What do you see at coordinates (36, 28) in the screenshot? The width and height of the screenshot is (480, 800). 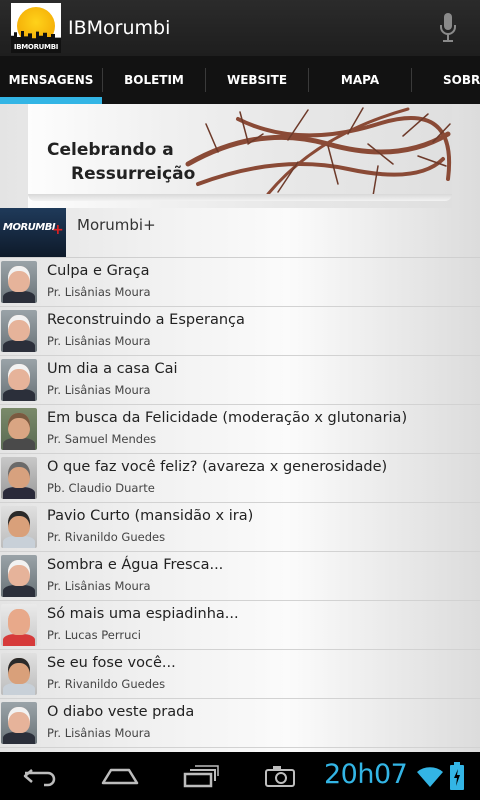 I see `app-logo: IBMORUMBI` at bounding box center [36, 28].